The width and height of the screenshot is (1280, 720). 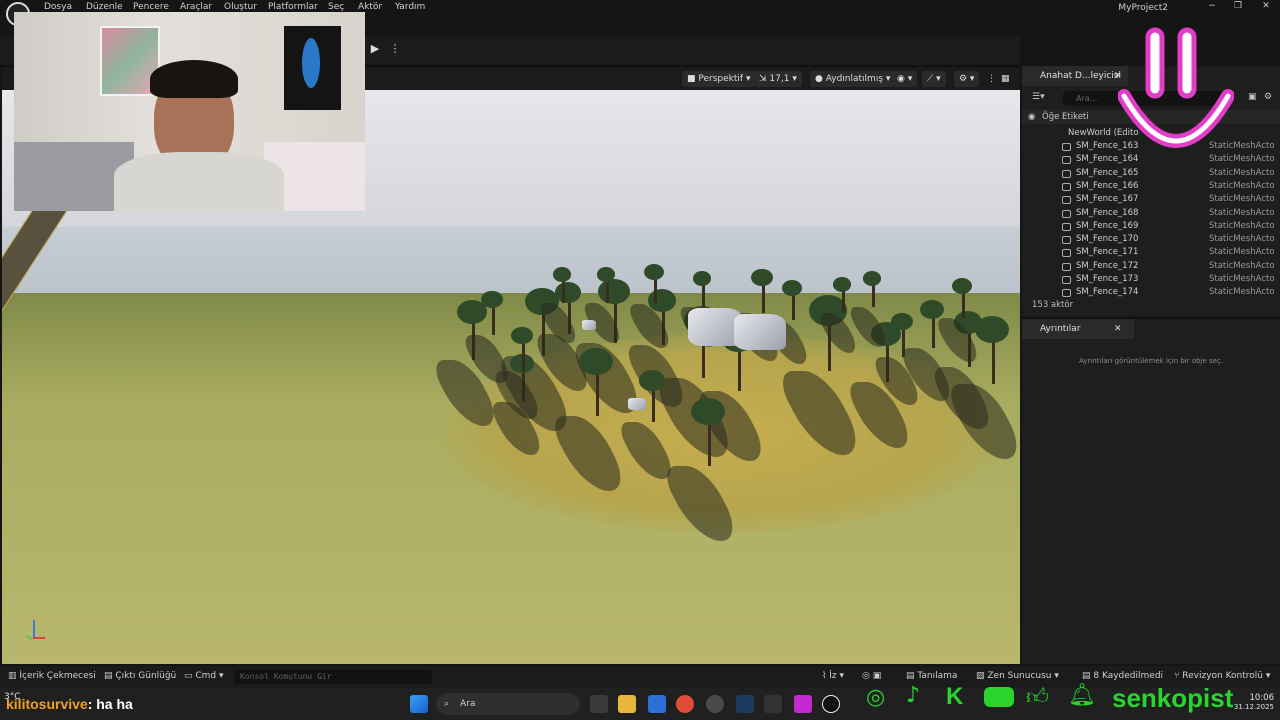 What do you see at coordinates (293, 7) in the screenshot?
I see `menu-platforms: Platformlar` at bounding box center [293, 7].